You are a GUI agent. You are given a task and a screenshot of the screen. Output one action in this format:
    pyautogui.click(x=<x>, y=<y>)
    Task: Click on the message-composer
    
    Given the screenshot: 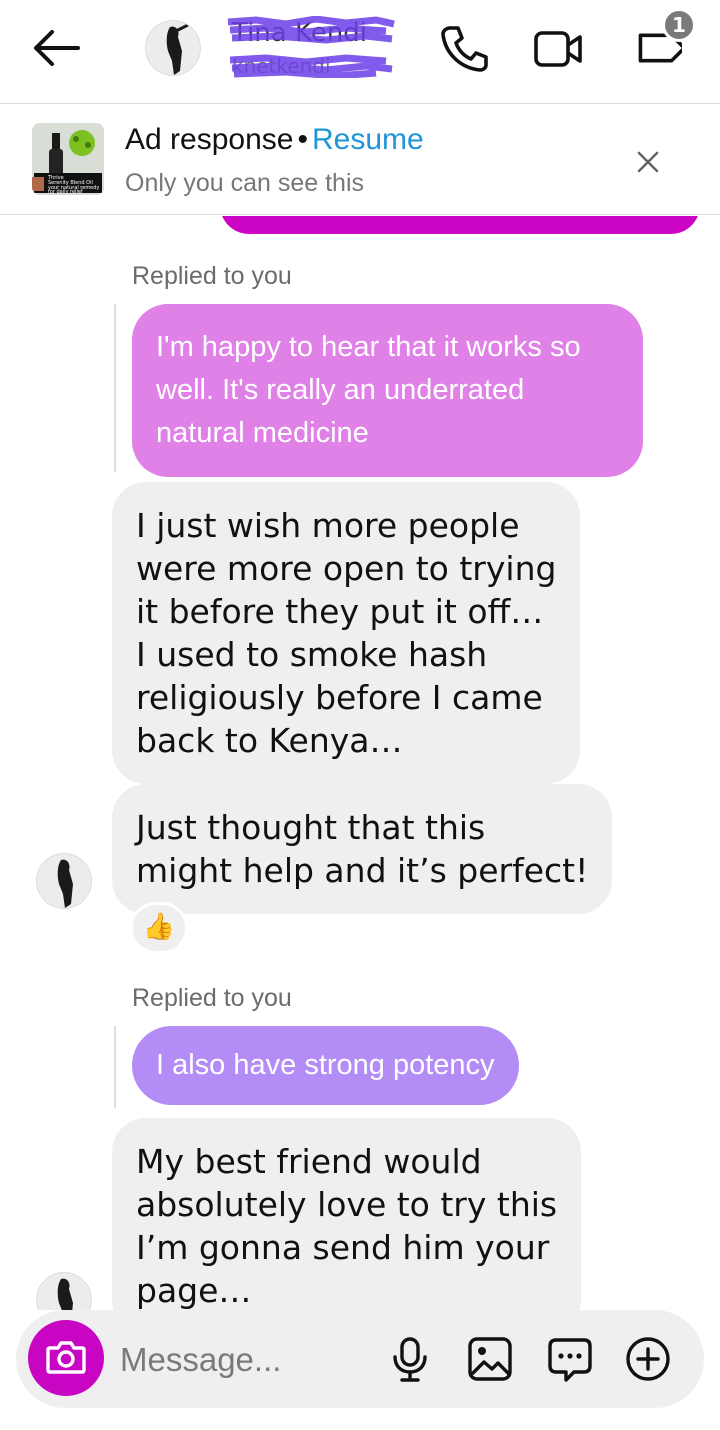 What is the action you would take?
    pyautogui.click(x=360, y=1359)
    